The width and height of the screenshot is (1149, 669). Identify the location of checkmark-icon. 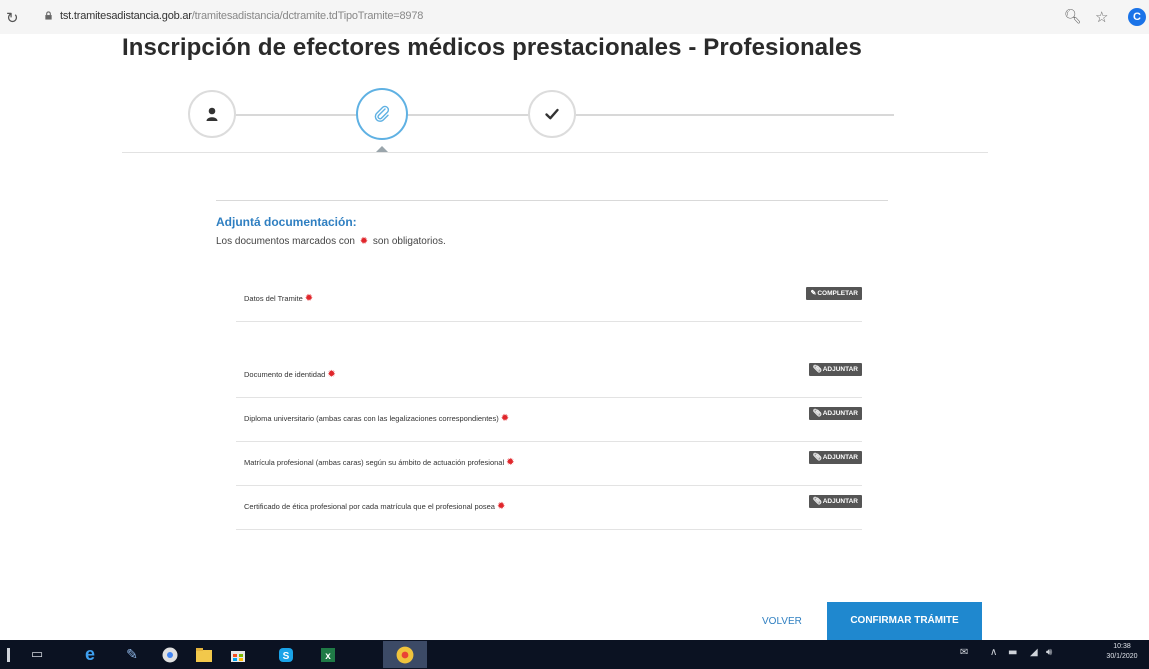
(552, 114).